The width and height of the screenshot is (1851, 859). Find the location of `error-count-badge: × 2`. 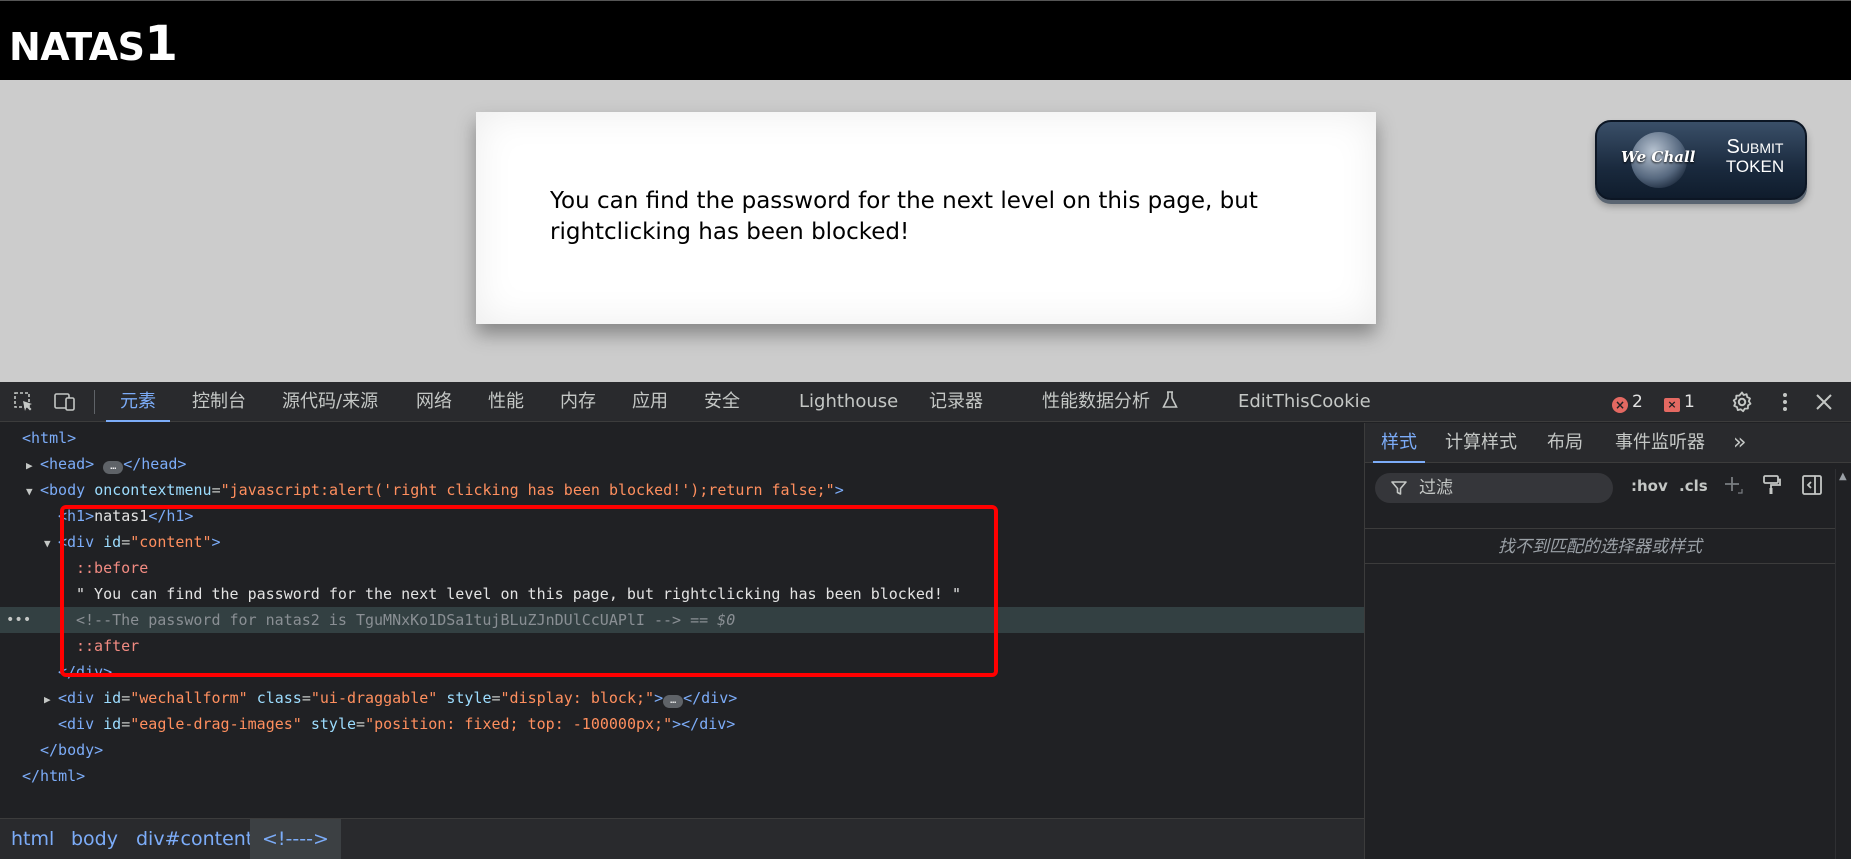

error-count-badge: × 2 is located at coordinates (1627, 402).